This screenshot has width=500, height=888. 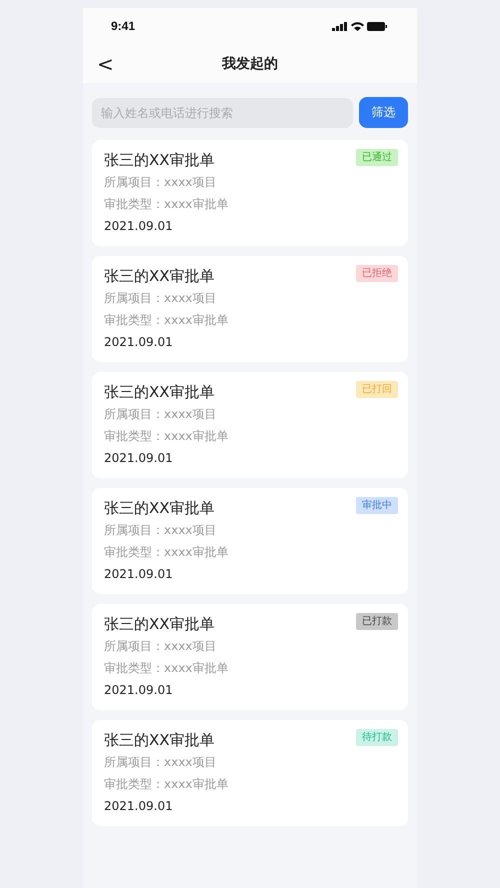 I want to click on signal-icon, so click(x=340, y=26).